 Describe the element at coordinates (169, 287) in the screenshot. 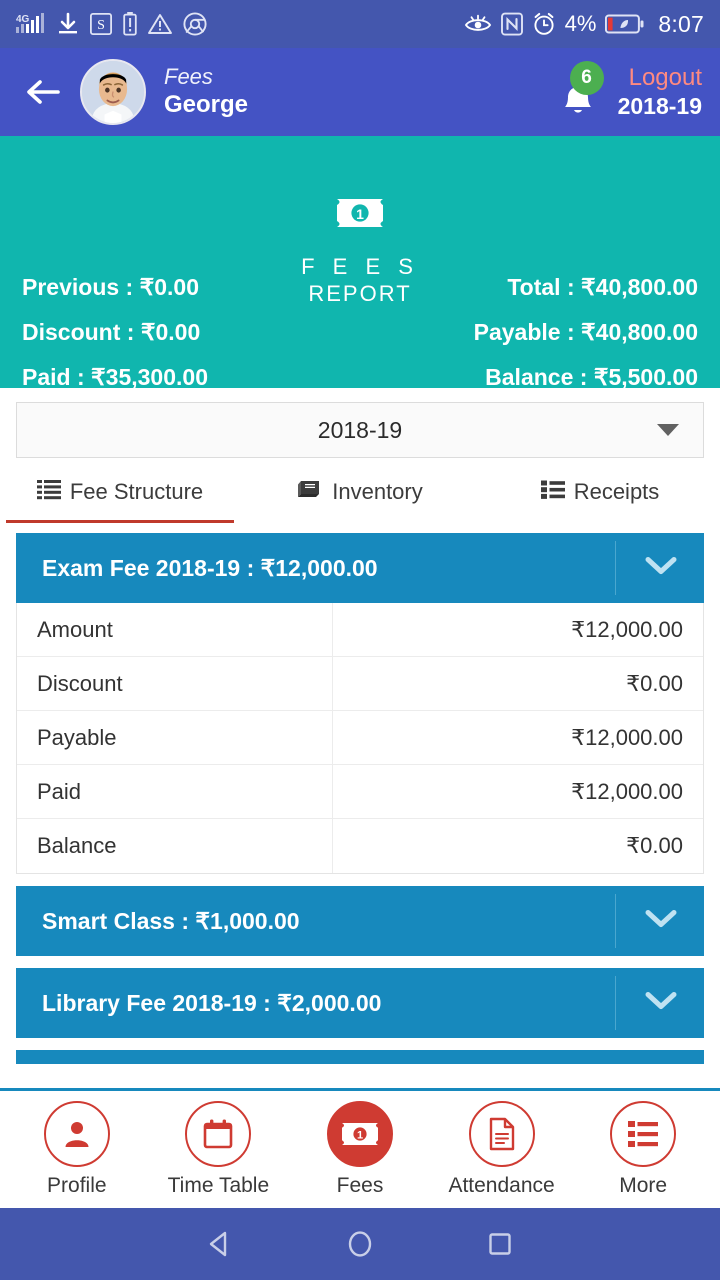

I see `summary-previous-value: ₹0.00` at that location.